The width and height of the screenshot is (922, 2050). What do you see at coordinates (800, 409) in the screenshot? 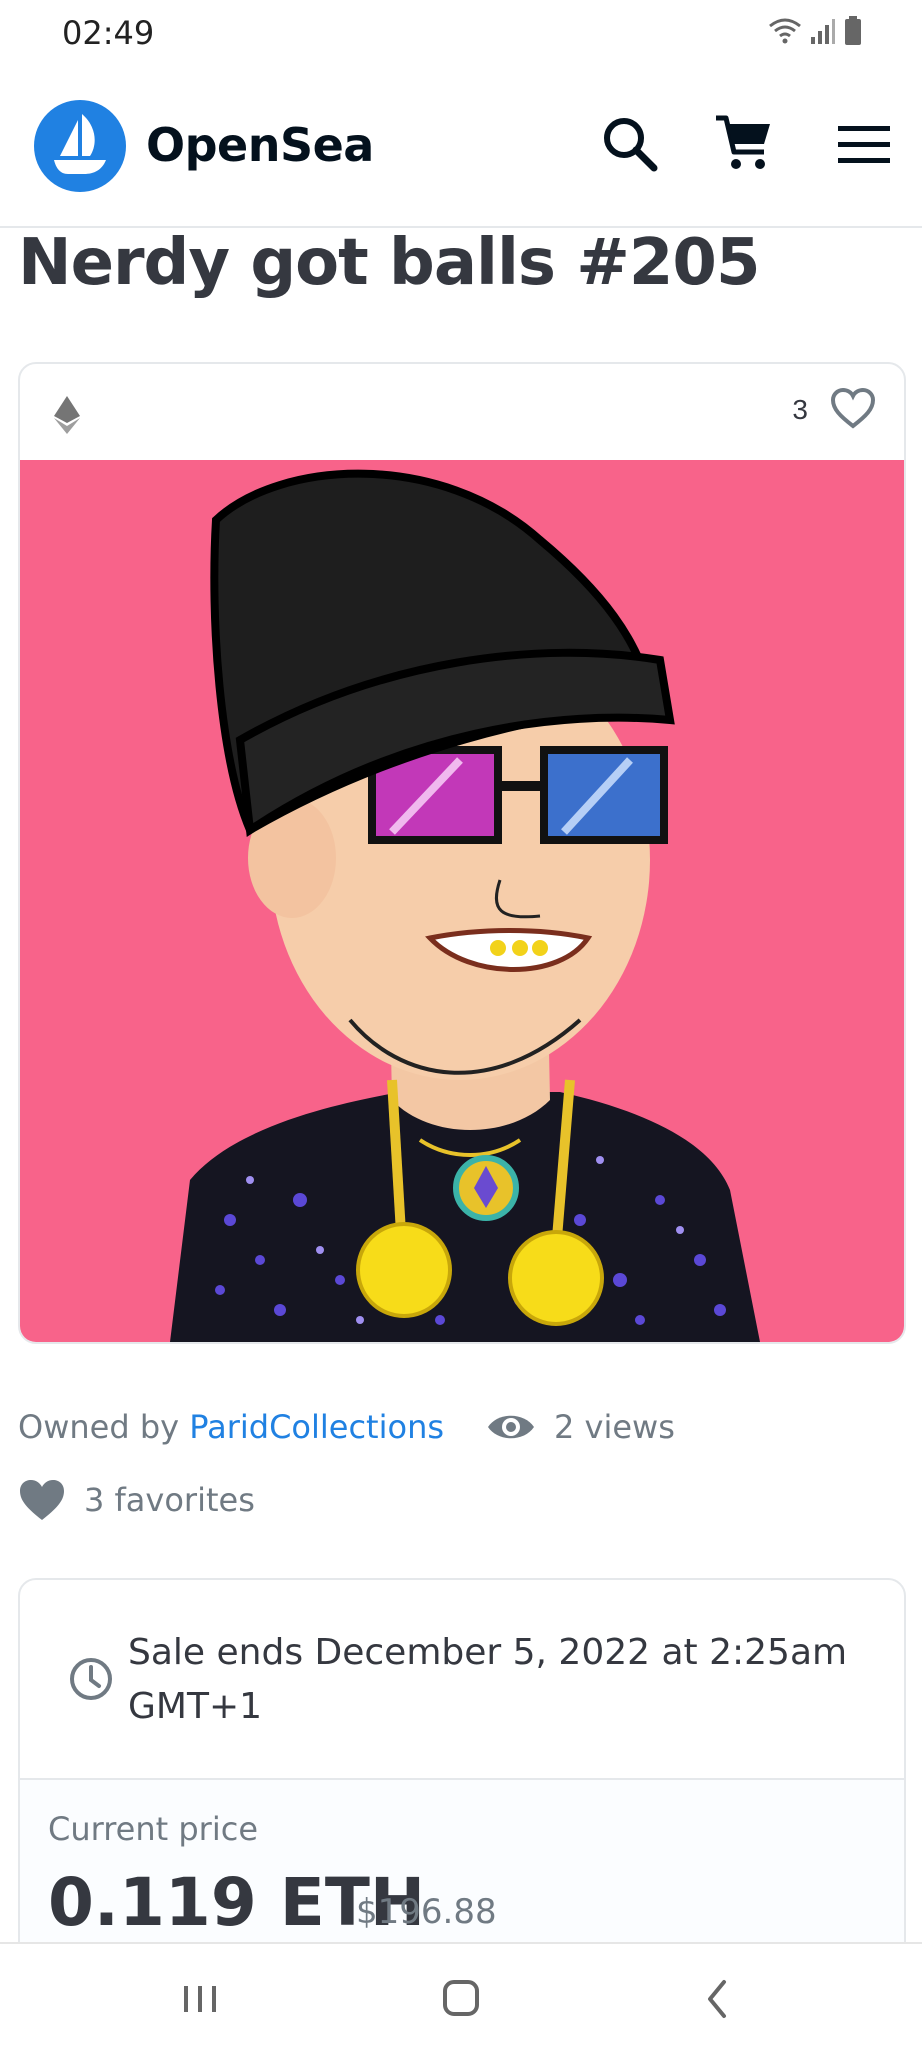
I see `favorite-count: 3` at bounding box center [800, 409].